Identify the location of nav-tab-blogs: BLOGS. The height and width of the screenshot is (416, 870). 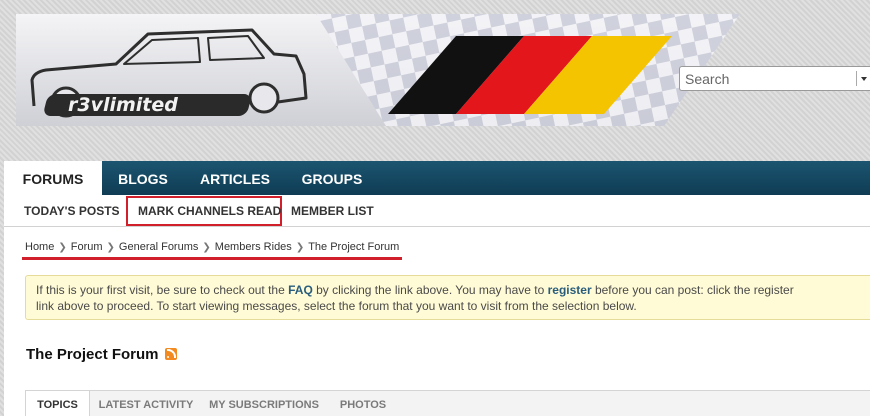
(143, 178).